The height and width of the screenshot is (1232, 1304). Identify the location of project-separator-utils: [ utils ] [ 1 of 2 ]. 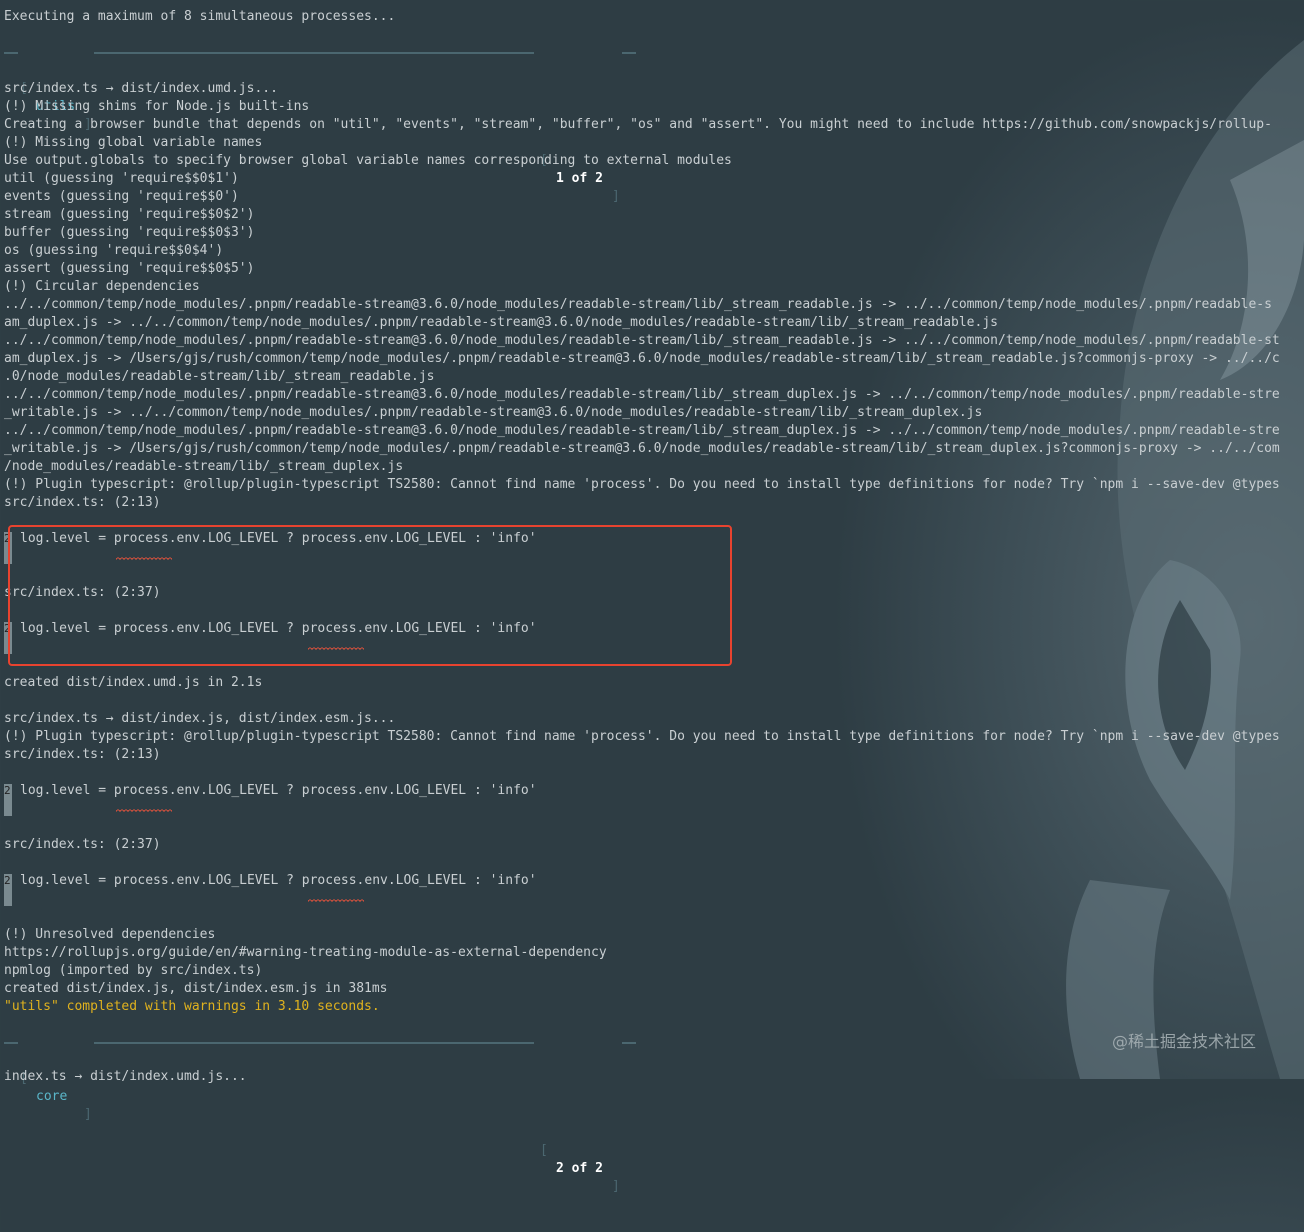
(320, 124).